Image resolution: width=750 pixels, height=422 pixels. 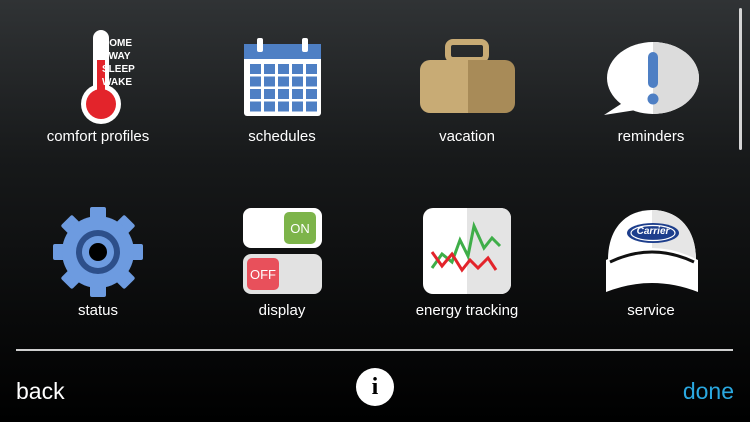 What do you see at coordinates (282, 251) in the screenshot?
I see `toggle-switches-icon` at bounding box center [282, 251].